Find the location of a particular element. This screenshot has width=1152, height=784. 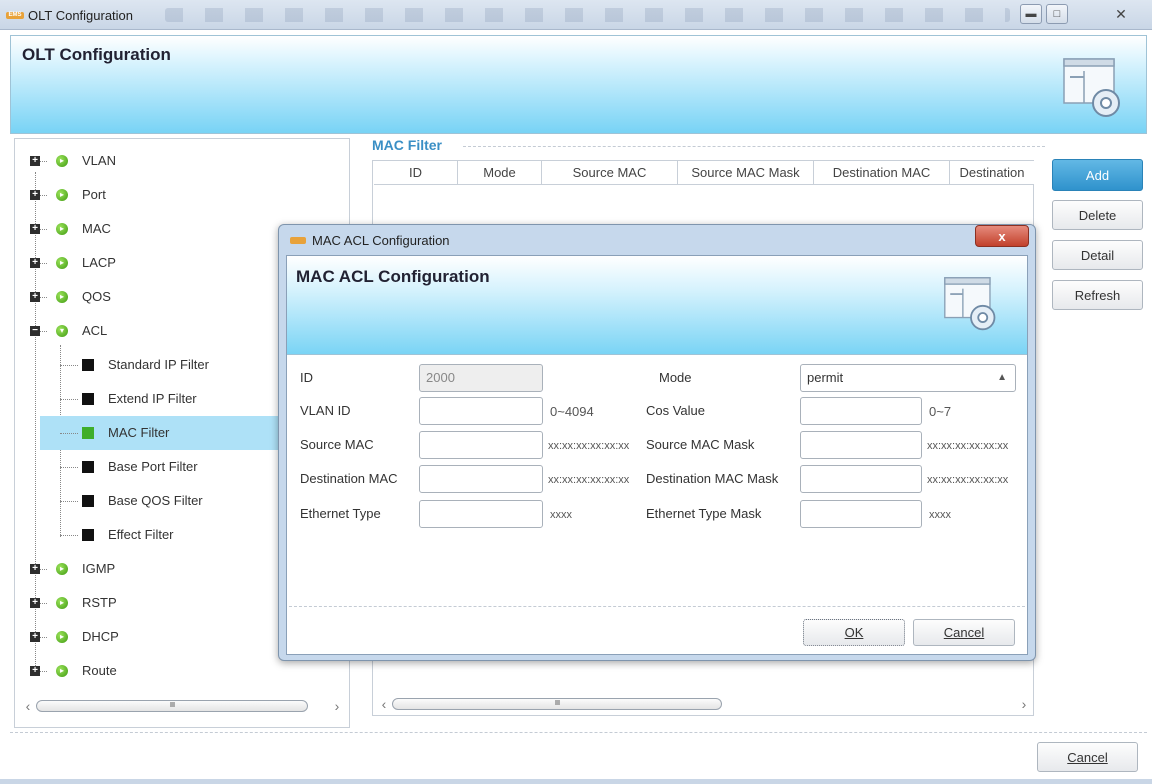

window-title: OLT Configuration is located at coordinates (81, 15).